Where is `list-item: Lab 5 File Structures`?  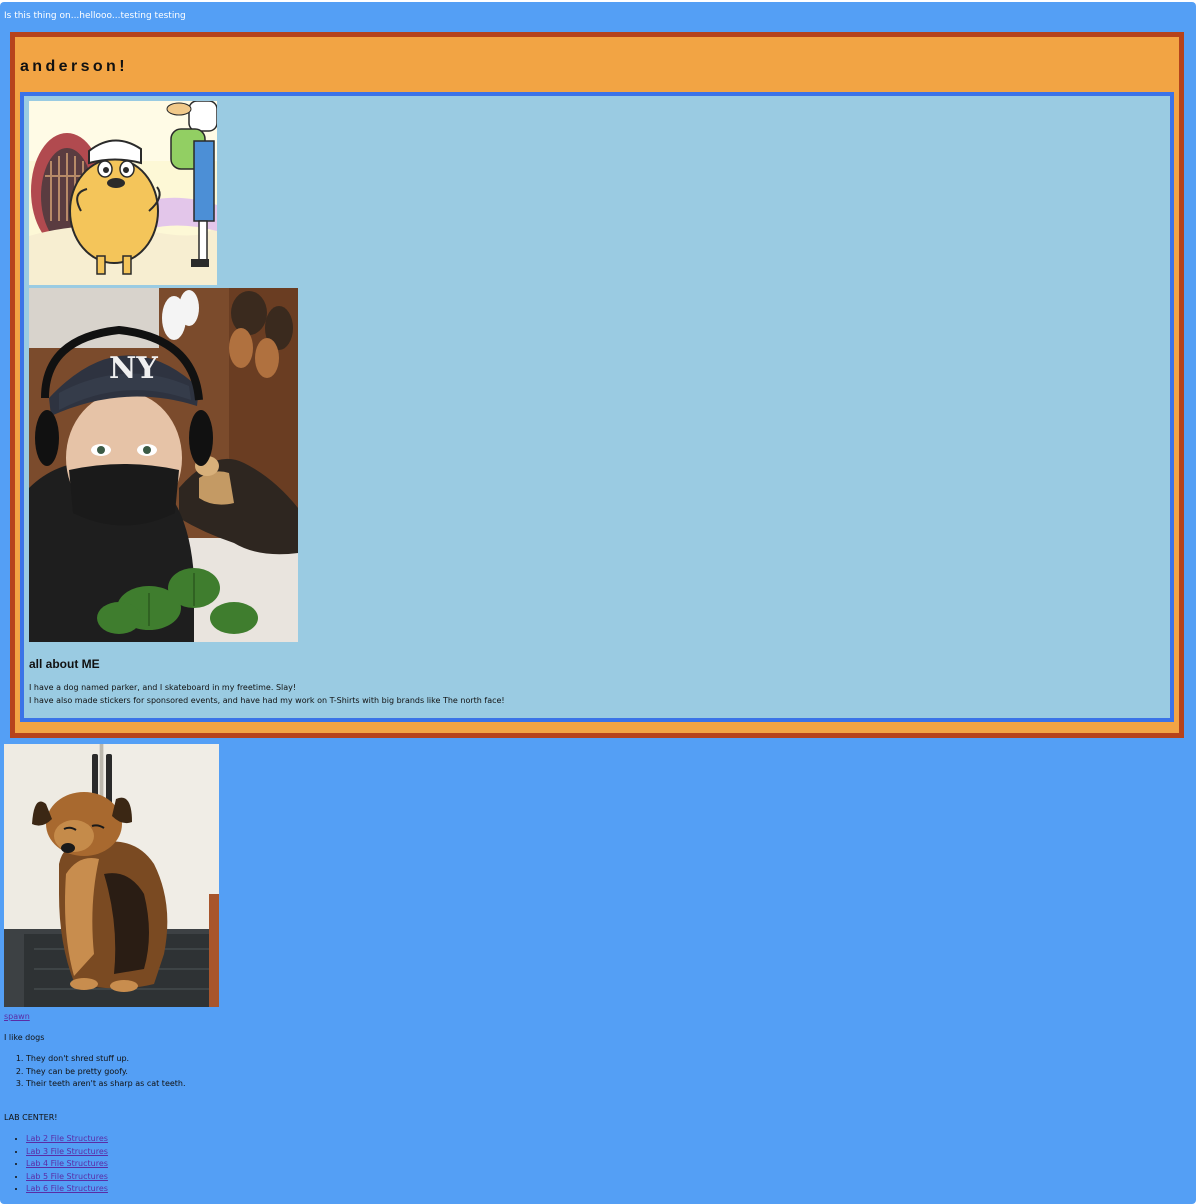
list-item: Lab 5 File Structures is located at coordinates (67, 1177).